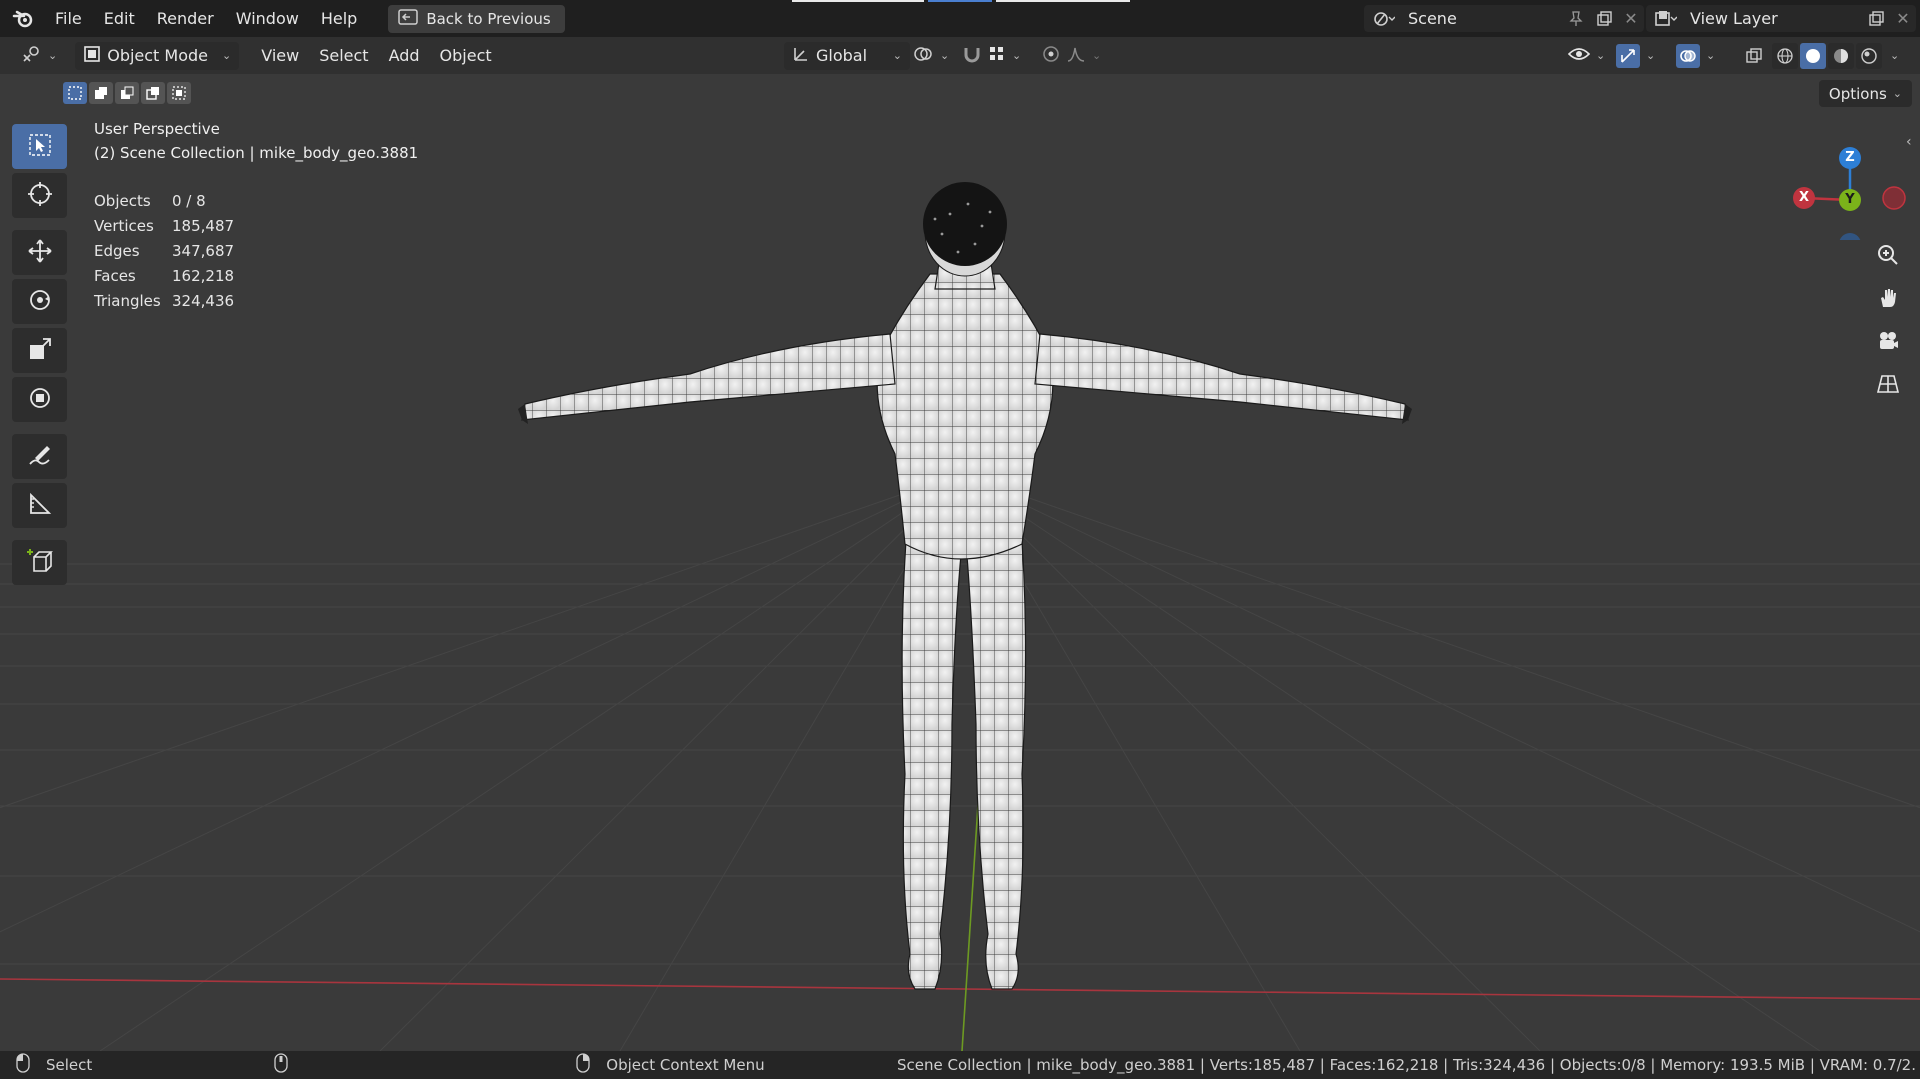 The height and width of the screenshot is (1079, 1920). What do you see at coordinates (164, 275) in the screenshot?
I see `stat-row: Faces 162,218` at bounding box center [164, 275].